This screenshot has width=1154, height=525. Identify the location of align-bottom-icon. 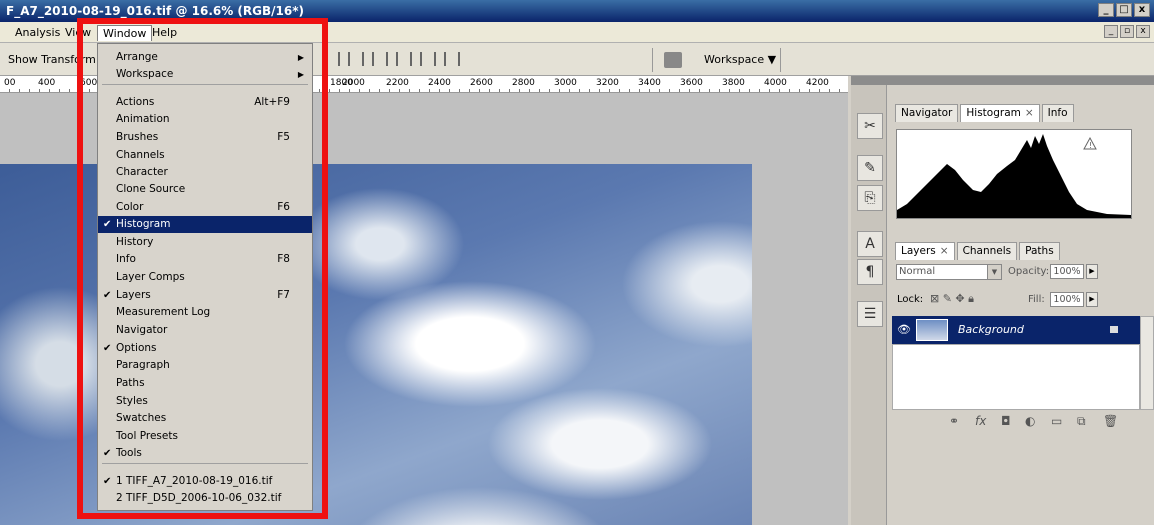
(356, 59).